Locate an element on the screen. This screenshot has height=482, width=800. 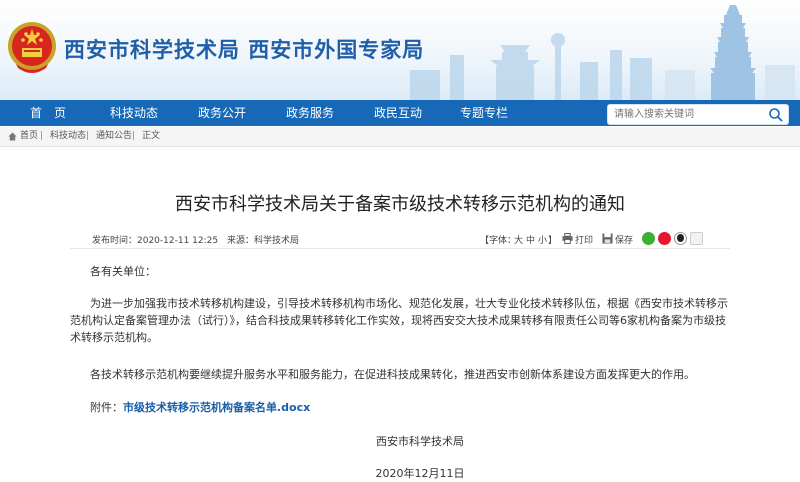
article-meta: 发布时间：2020-12-11 12:25 来源：科学技术局 is located at coordinates (198, 239).